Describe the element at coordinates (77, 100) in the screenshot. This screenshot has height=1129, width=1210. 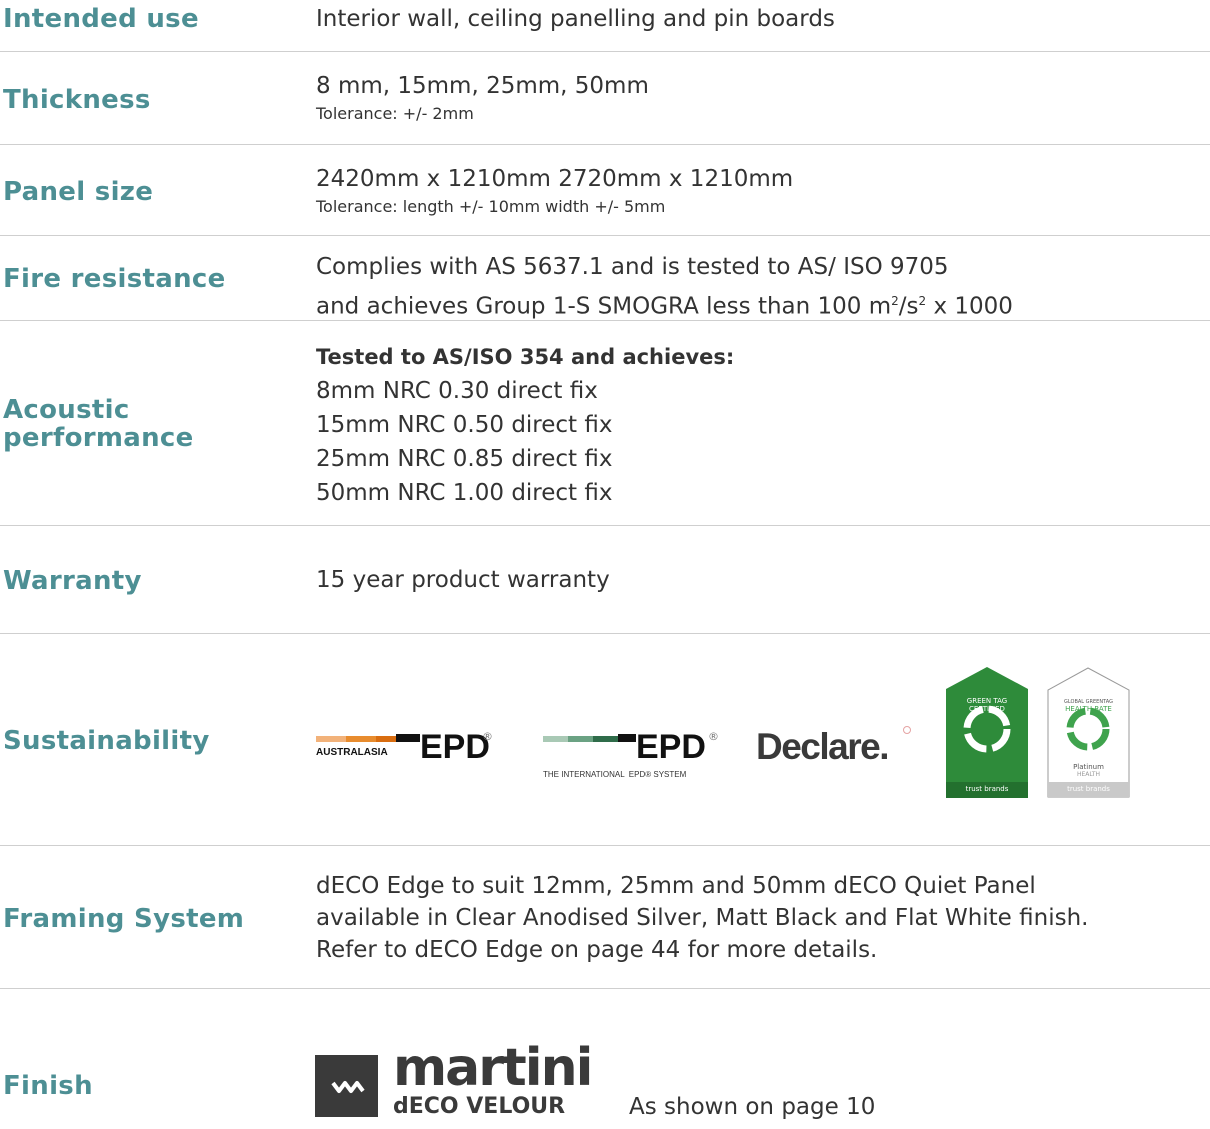
I see `label-thickness: Thickness` at that location.